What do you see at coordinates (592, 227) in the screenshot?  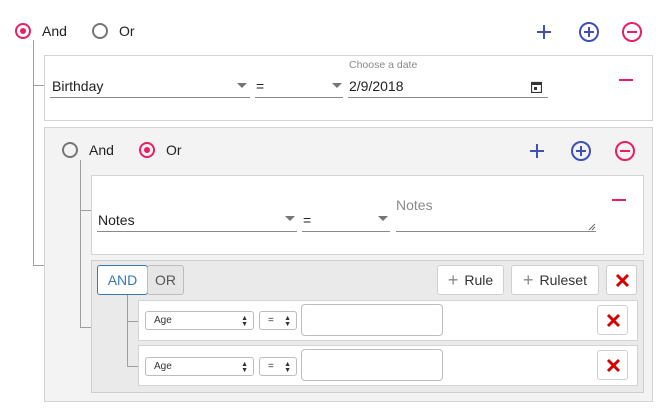 I see `resize-handle-icon` at bounding box center [592, 227].